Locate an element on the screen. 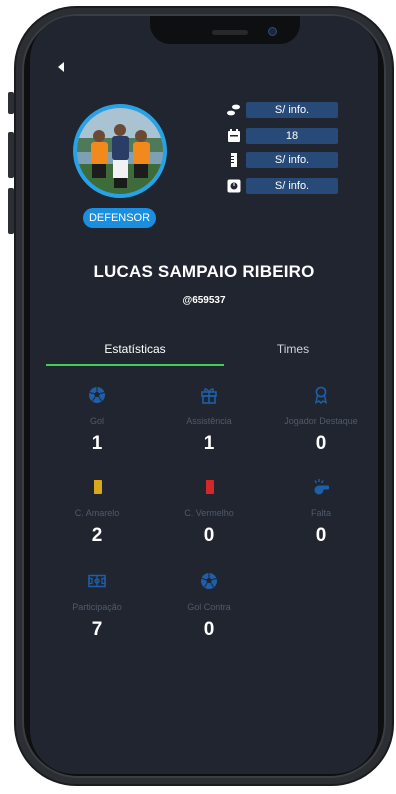  player-name: LUCAS SAMPAIO RIBEIRO is located at coordinates (204, 271).